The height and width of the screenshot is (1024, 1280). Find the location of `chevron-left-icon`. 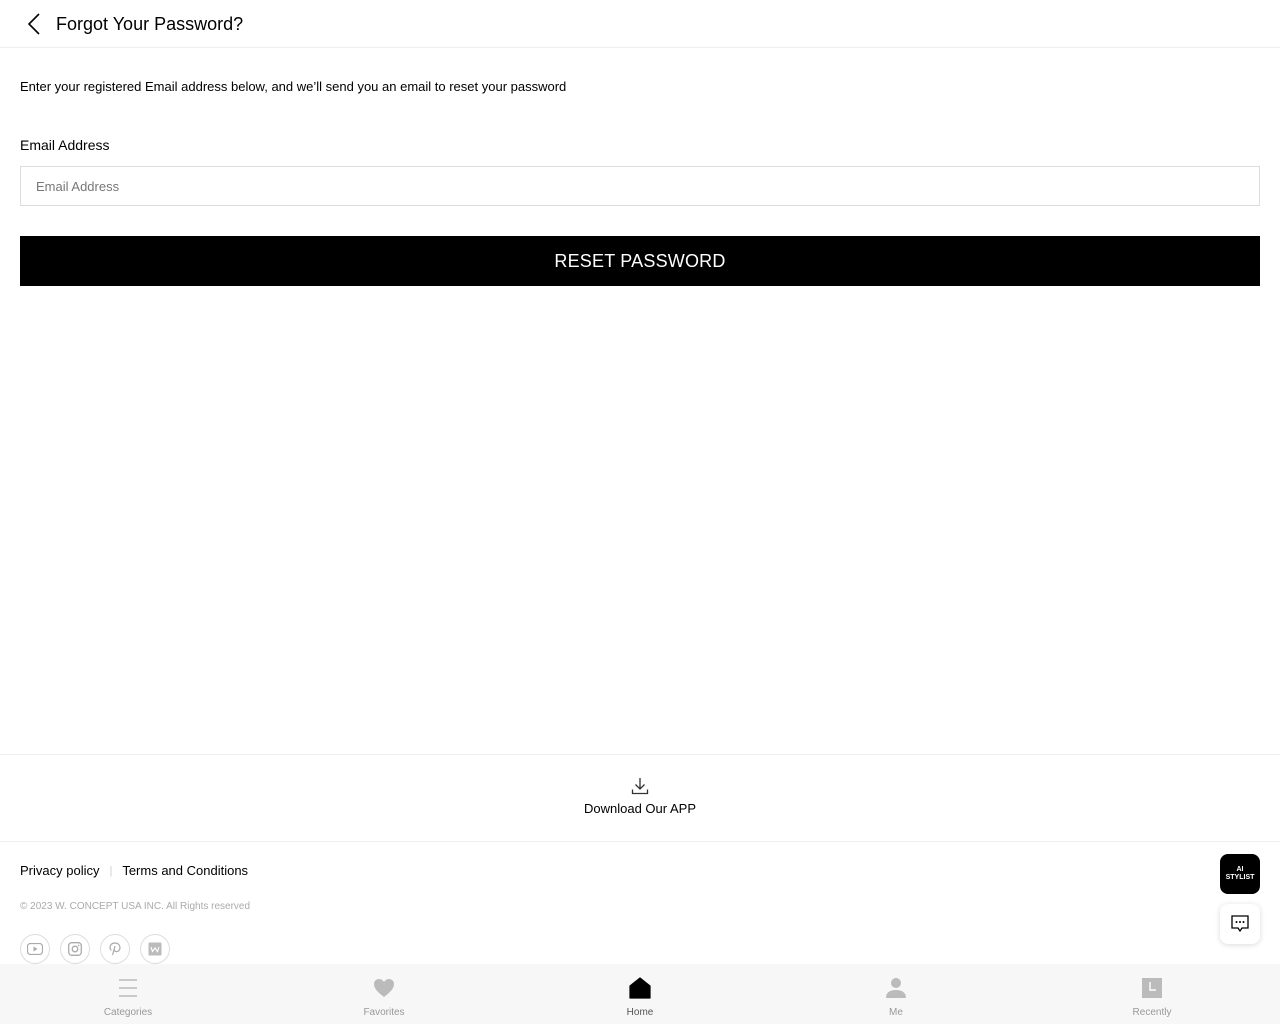

chevron-left-icon is located at coordinates (33, 24).